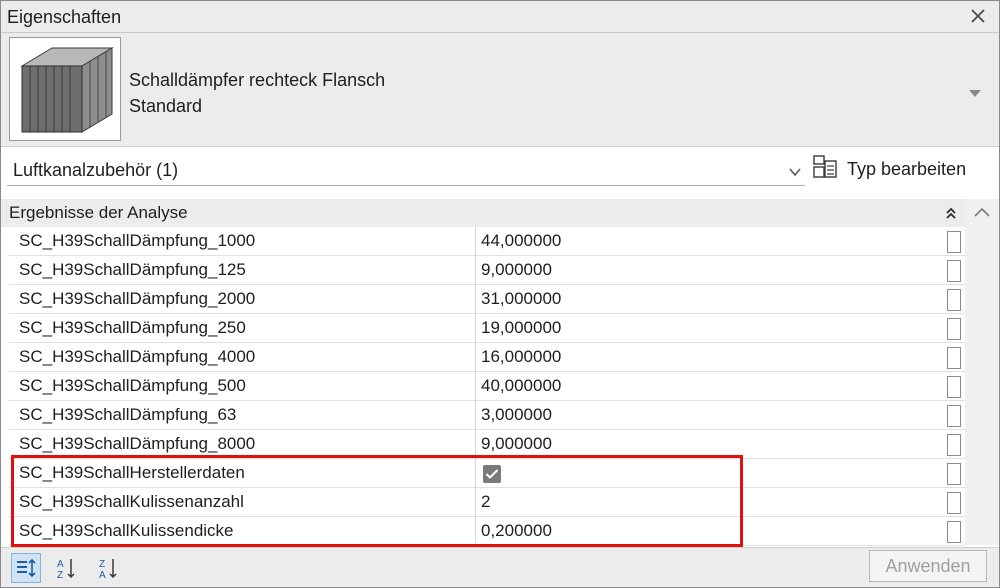 The image size is (1000, 588). What do you see at coordinates (928, 566) in the screenshot?
I see `apply-button: Anwenden` at bounding box center [928, 566].